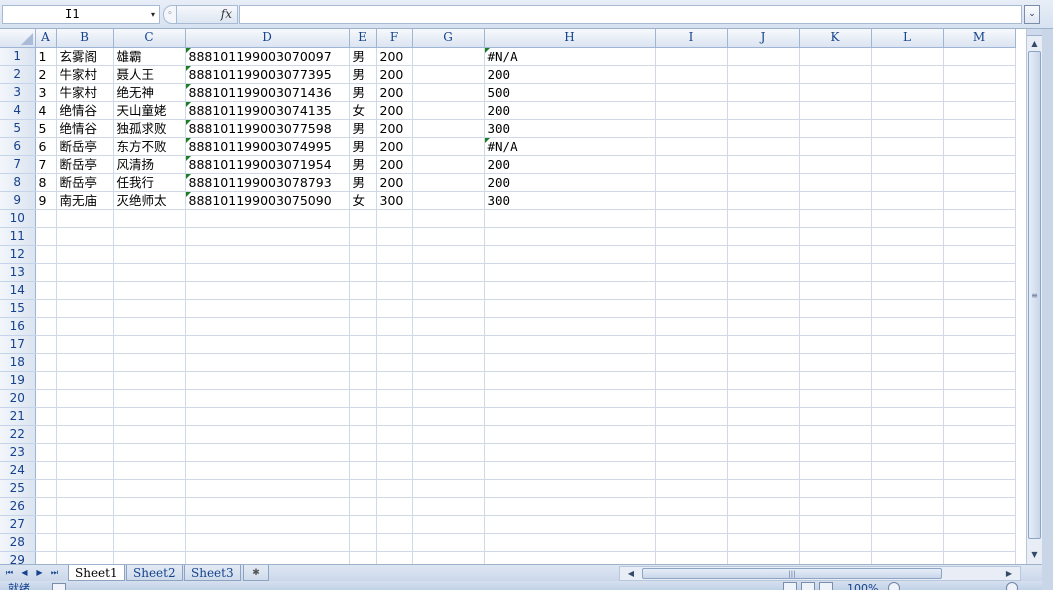 The width and height of the screenshot is (1053, 590). What do you see at coordinates (763, 557) in the screenshot?
I see `cell-j29` at bounding box center [763, 557].